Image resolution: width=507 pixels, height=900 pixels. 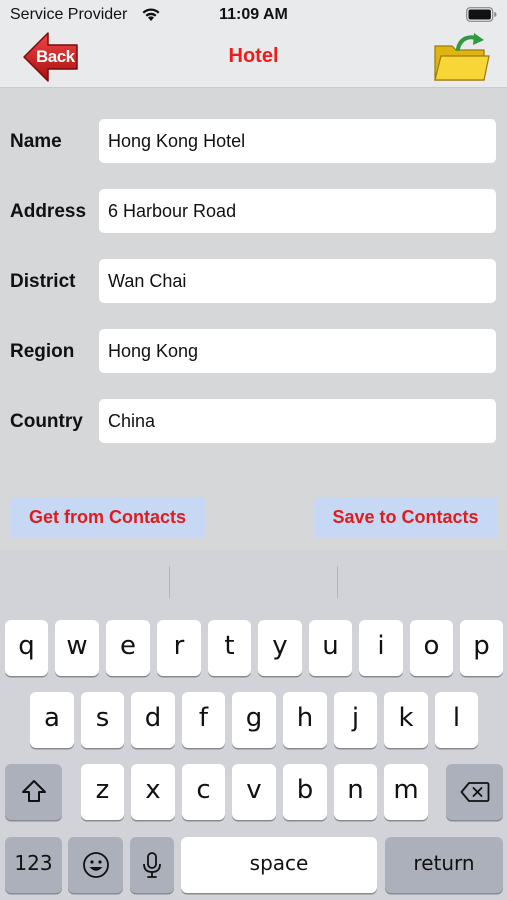 I want to click on emoji-key, so click(x=95, y=865).